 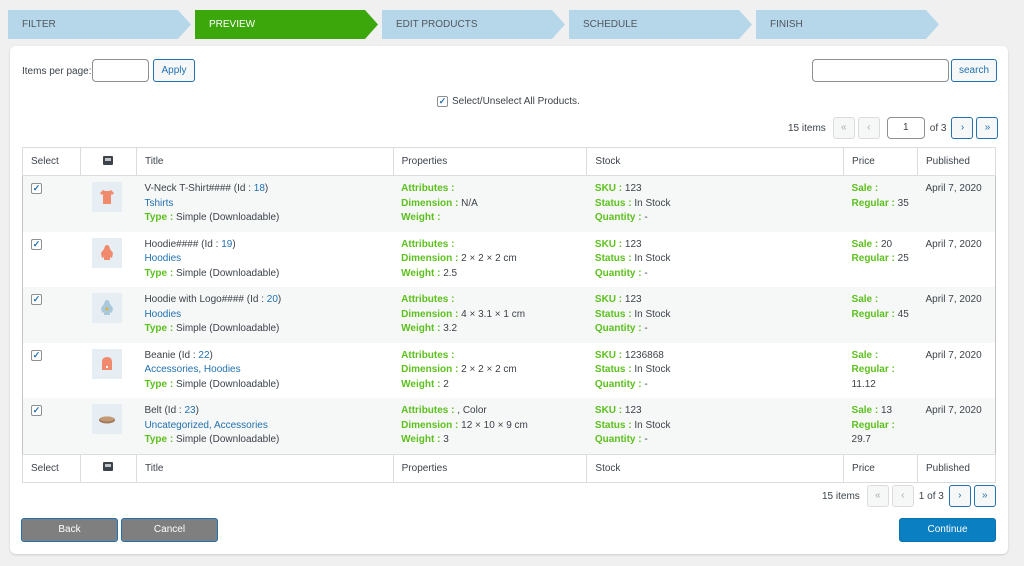 I want to click on step-schedule: SCHEDULE, so click(x=660, y=24).